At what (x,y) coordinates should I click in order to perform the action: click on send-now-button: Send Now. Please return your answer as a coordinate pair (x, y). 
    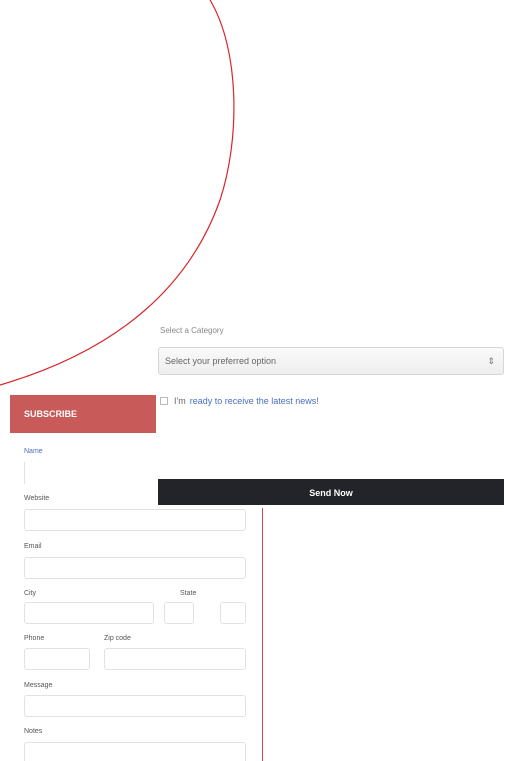
    Looking at the image, I should click on (331, 492).